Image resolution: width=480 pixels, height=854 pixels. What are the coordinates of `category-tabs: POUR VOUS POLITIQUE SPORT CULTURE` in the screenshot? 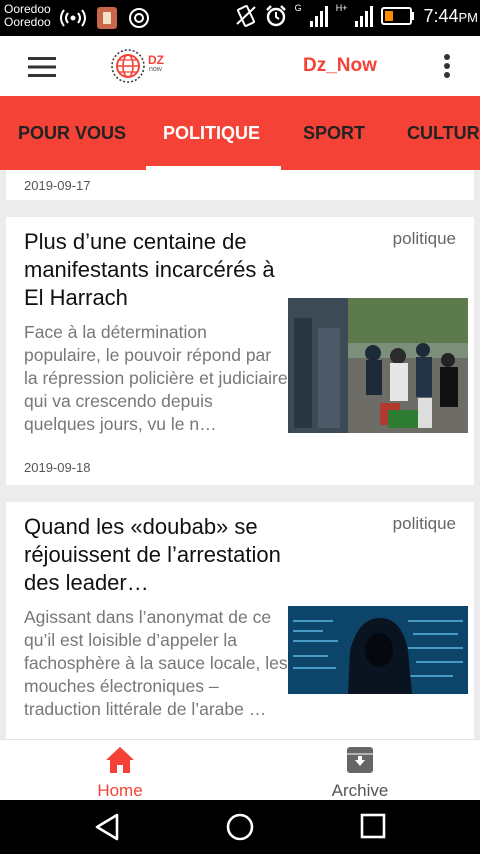 It's located at (240, 133).